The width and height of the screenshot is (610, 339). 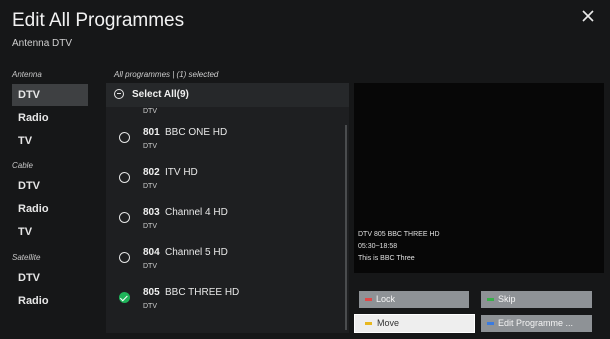 What do you see at coordinates (588, 16) in the screenshot?
I see `close-icon` at bounding box center [588, 16].